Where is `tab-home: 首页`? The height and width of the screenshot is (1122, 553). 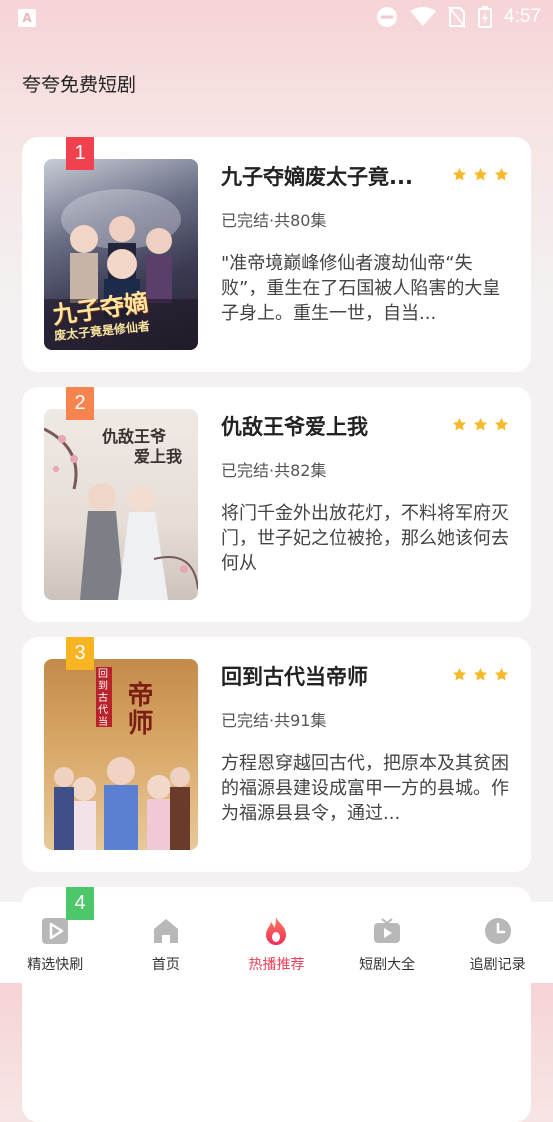 tab-home: 首页 is located at coordinates (166, 942).